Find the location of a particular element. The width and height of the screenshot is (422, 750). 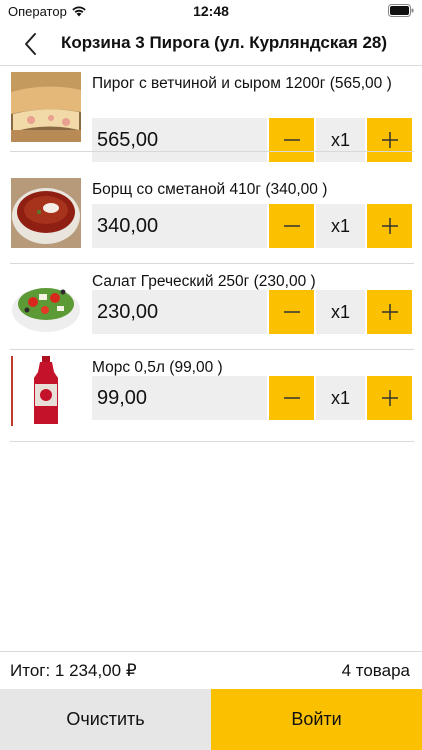

total-amount: Итог: 1 234,00 ₽ is located at coordinates (73, 670).